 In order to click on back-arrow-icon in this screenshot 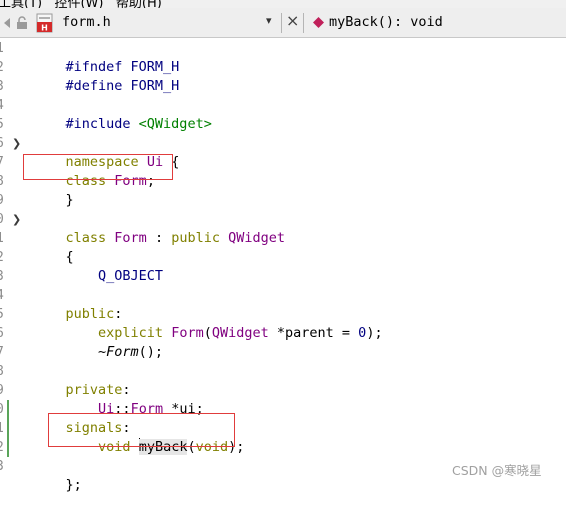, I will do `click(7, 23)`.